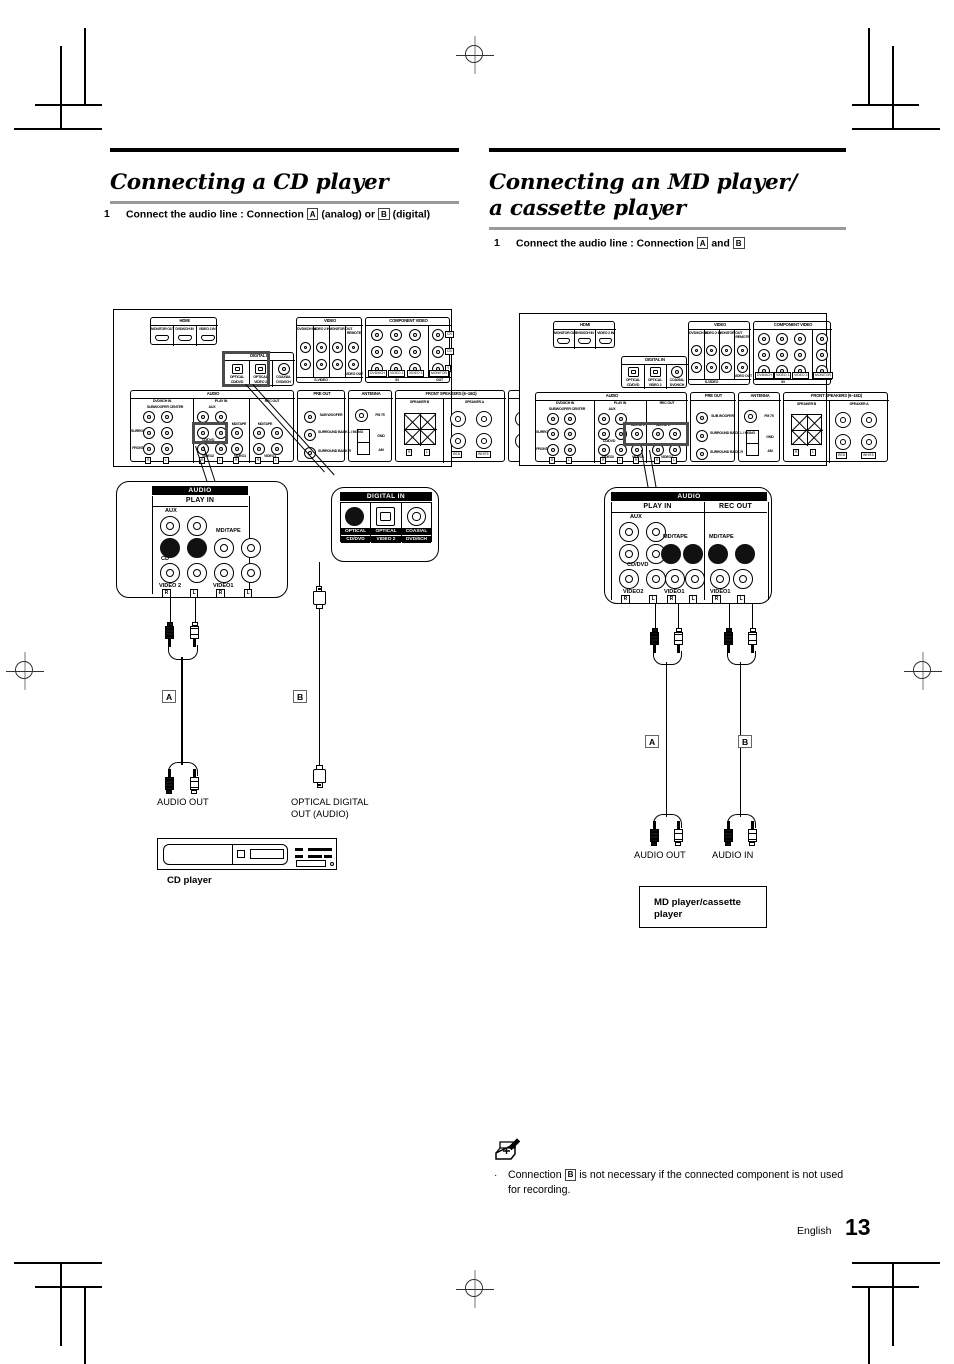 Image resolution: width=954 pixels, height=1364 pixels. Describe the element at coordinates (165, 559) in the screenshot. I see `callout-cd-label: CD` at that location.